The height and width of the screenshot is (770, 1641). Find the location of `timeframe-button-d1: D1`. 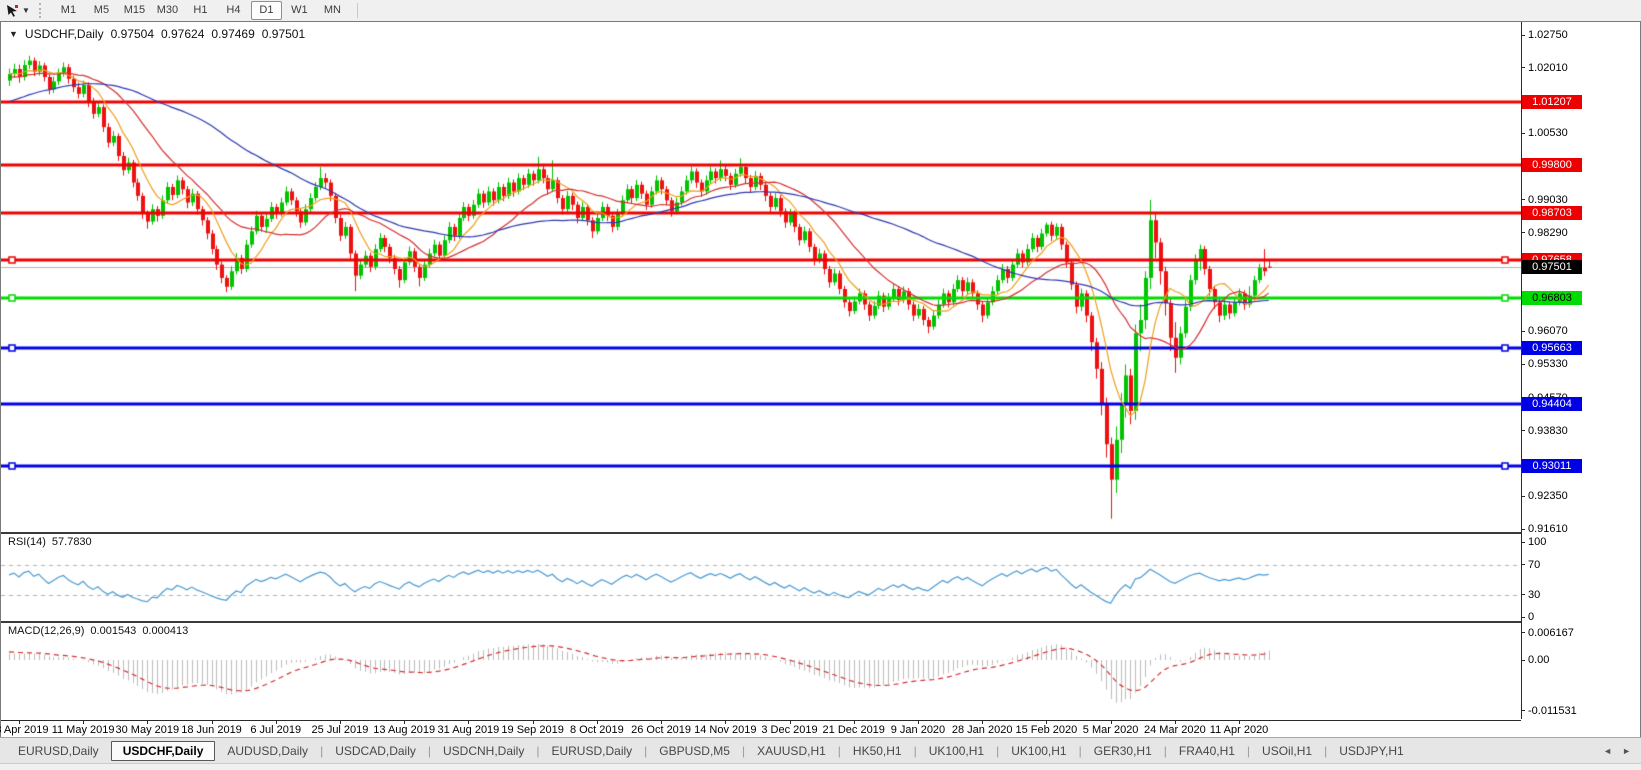

timeframe-button-d1: D1 is located at coordinates (266, 10).